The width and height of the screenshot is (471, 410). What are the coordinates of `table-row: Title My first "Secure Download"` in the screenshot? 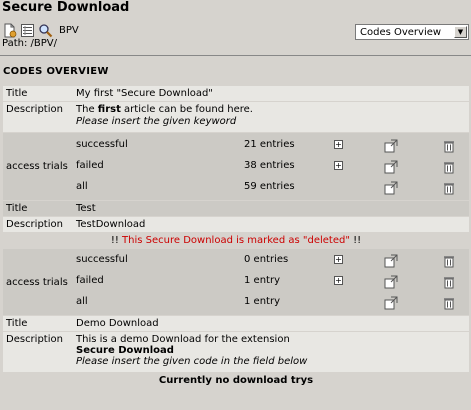 It's located at (236, 93).